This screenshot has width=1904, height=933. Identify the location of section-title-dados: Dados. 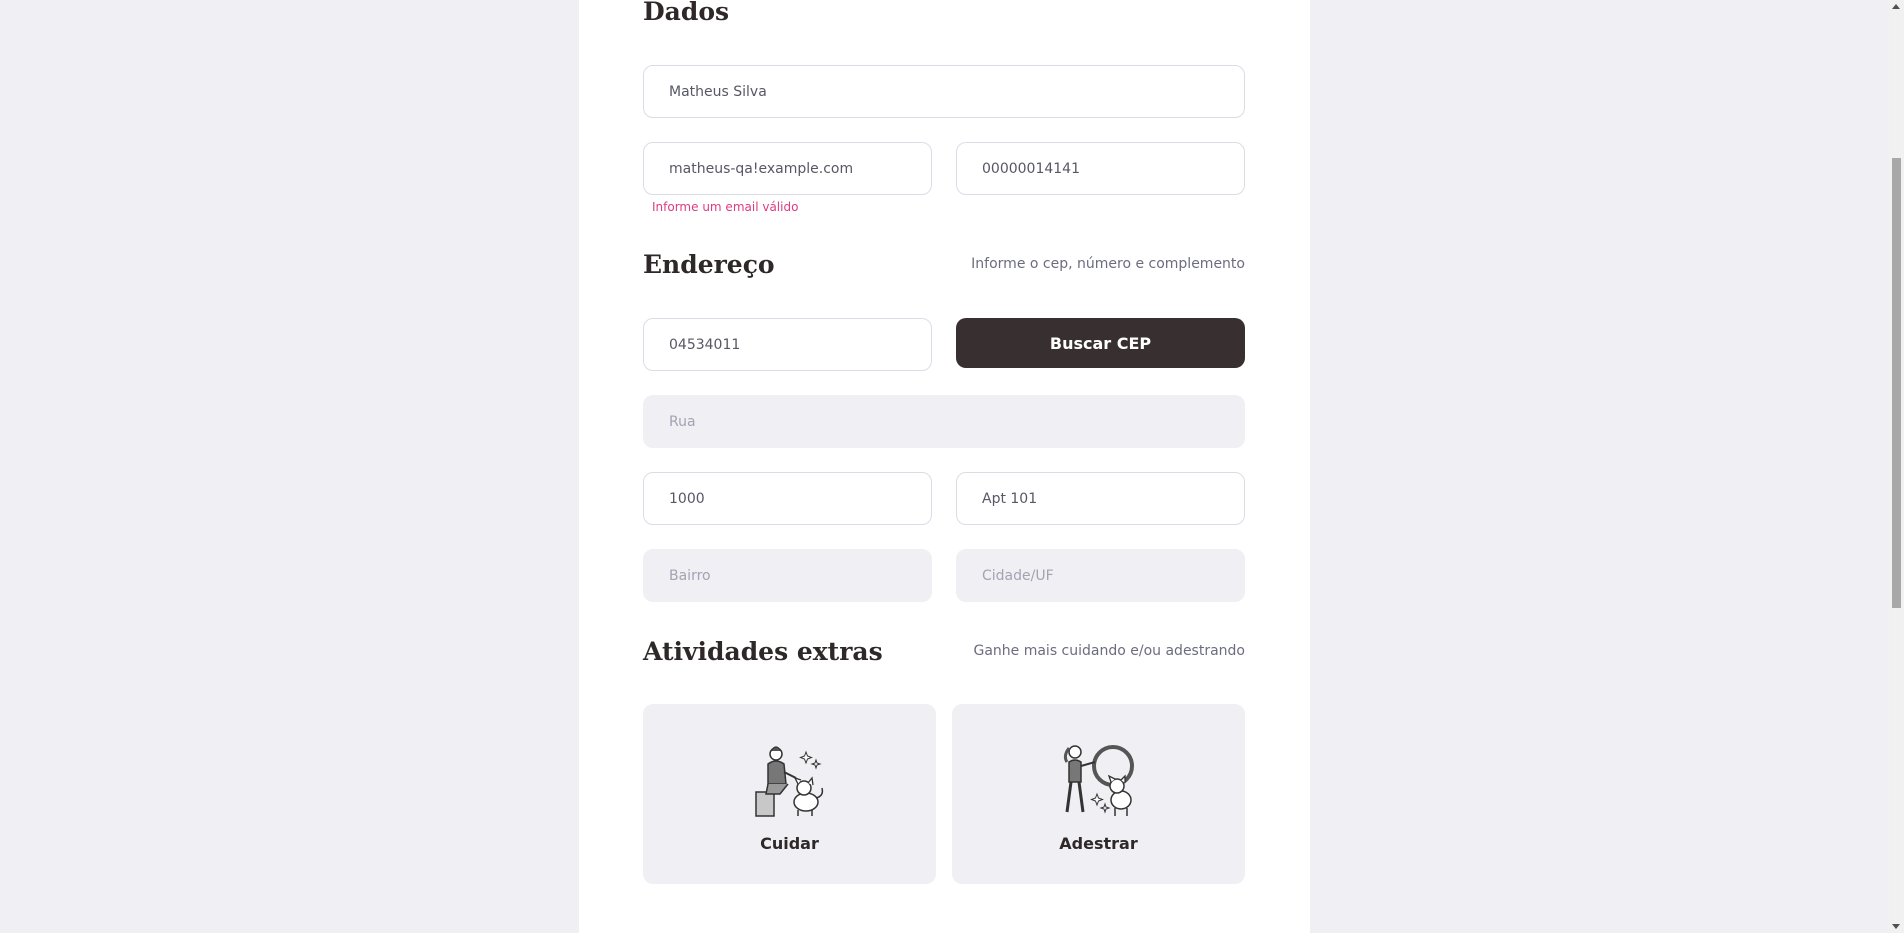
(686, 13).